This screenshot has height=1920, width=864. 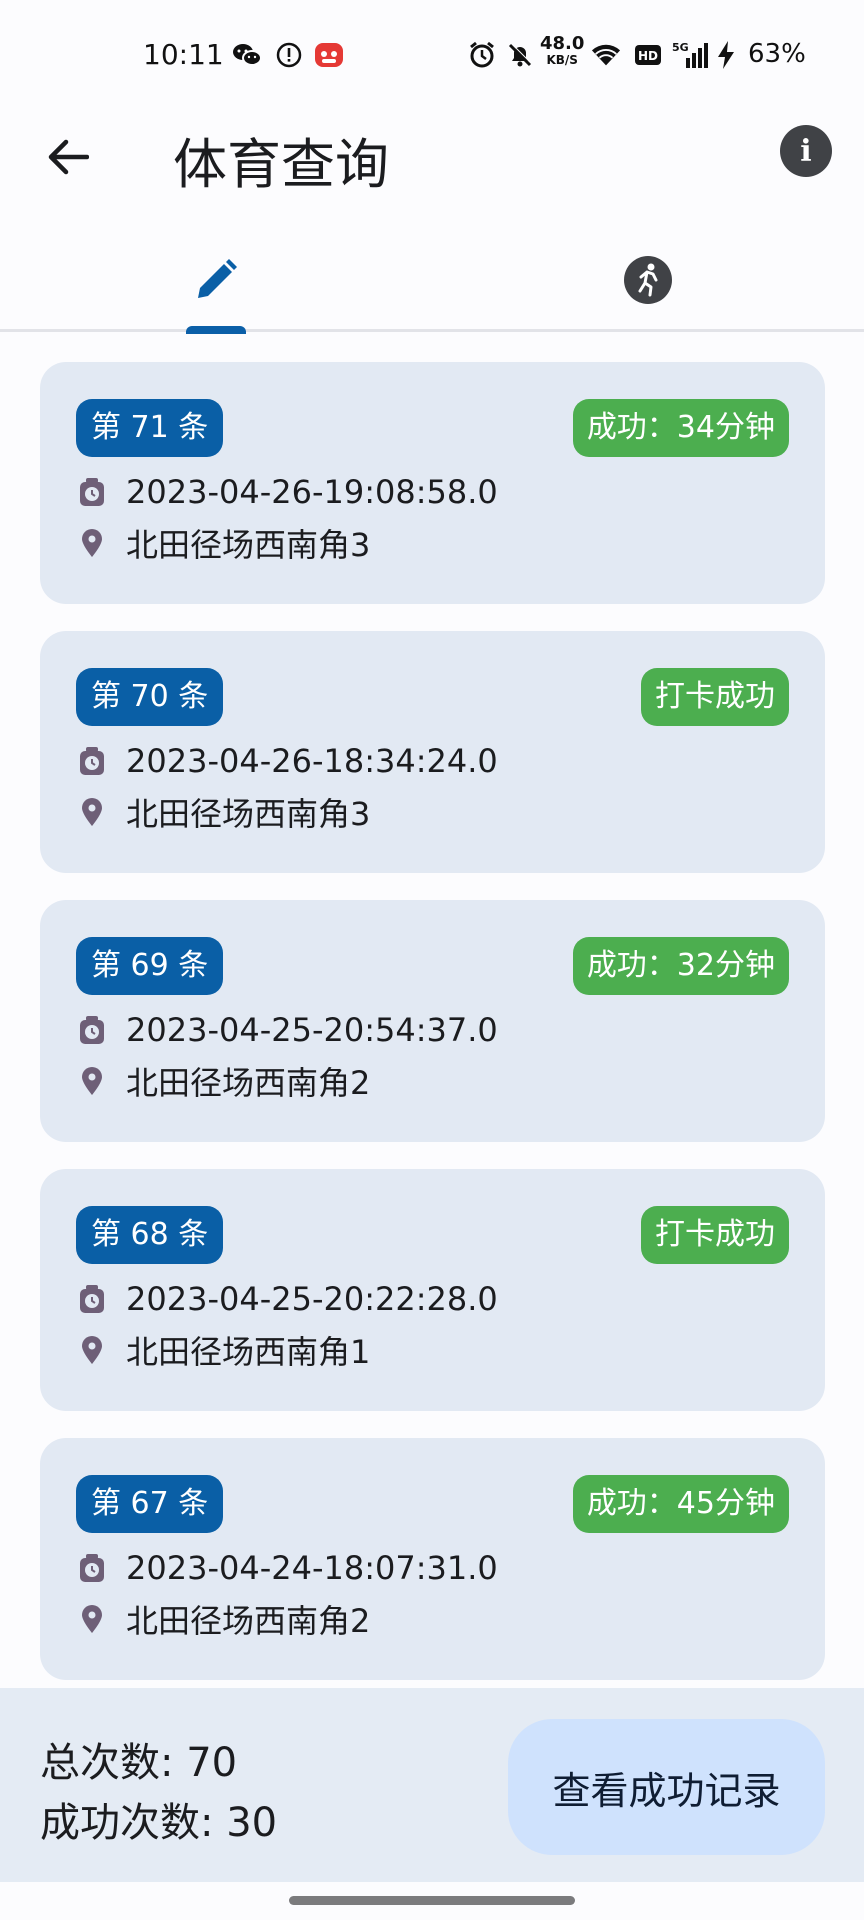 I want to click on alert-circle-icon, so click(x=289, y=55).